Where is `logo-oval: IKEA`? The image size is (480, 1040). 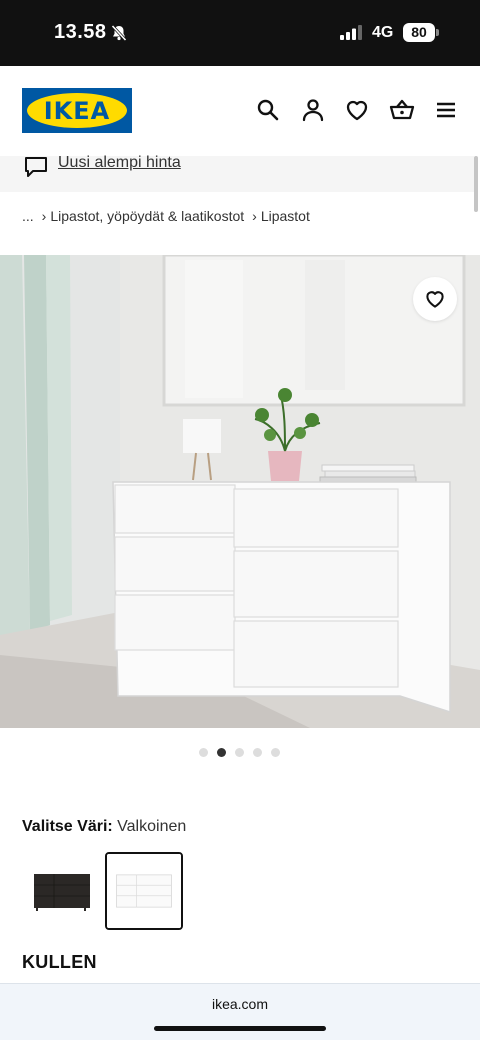 logo-oval: IKEA is located at coordinates (77, 110).